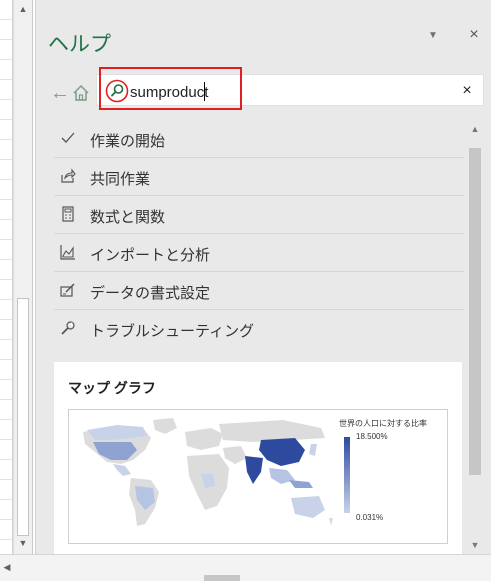 The image size is (491, 581). I want to click on sheet-scroll-thumb, so click(23, 417).